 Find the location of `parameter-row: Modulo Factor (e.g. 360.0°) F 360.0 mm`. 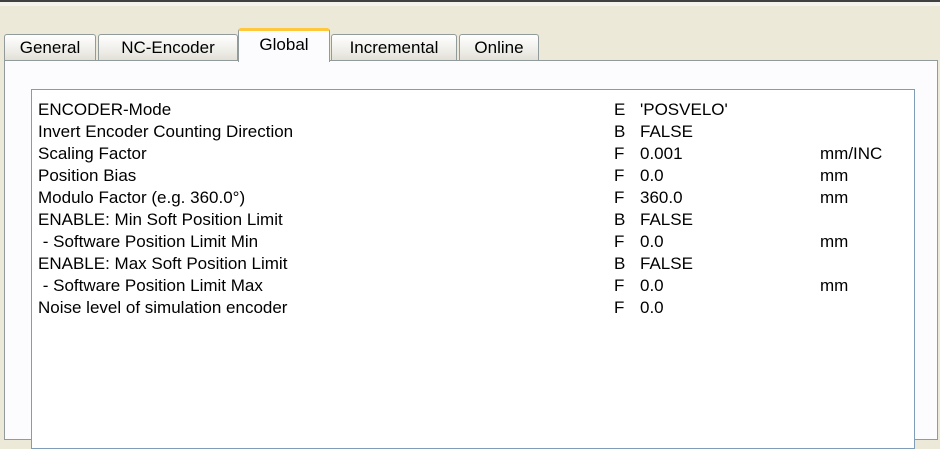

parameter-row: Modulo Factor (e.g. 360.0°) F 360.0 mm is located at coordinates (473, 198).